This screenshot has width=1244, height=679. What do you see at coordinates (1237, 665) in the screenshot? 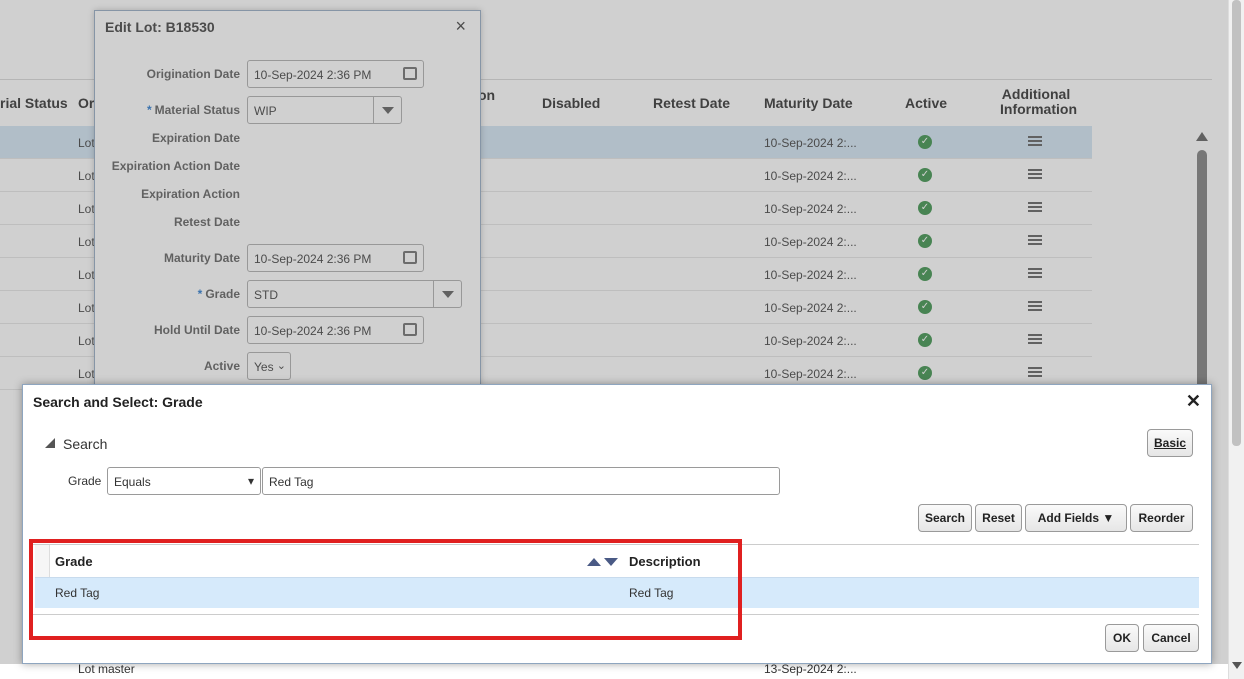
I see `page-scroll-down-icon` at bounding box center [1237, 665].